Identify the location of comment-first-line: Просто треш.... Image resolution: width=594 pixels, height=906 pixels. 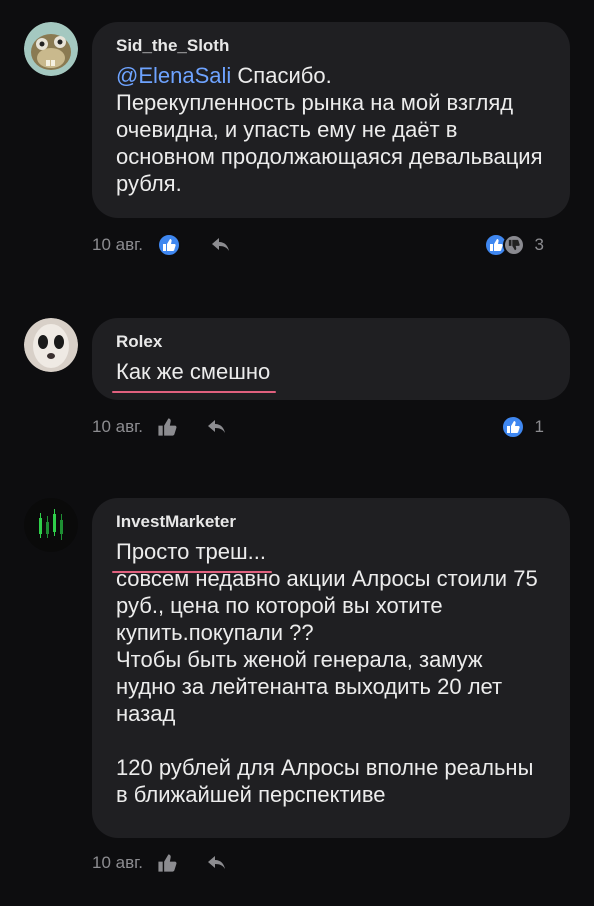
(192, 556).